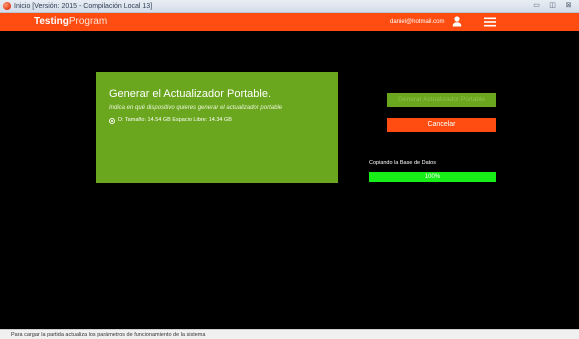 This screenshot has height=339, width=579. I want to click on minimize-icon: ▭, so click(536, 6).